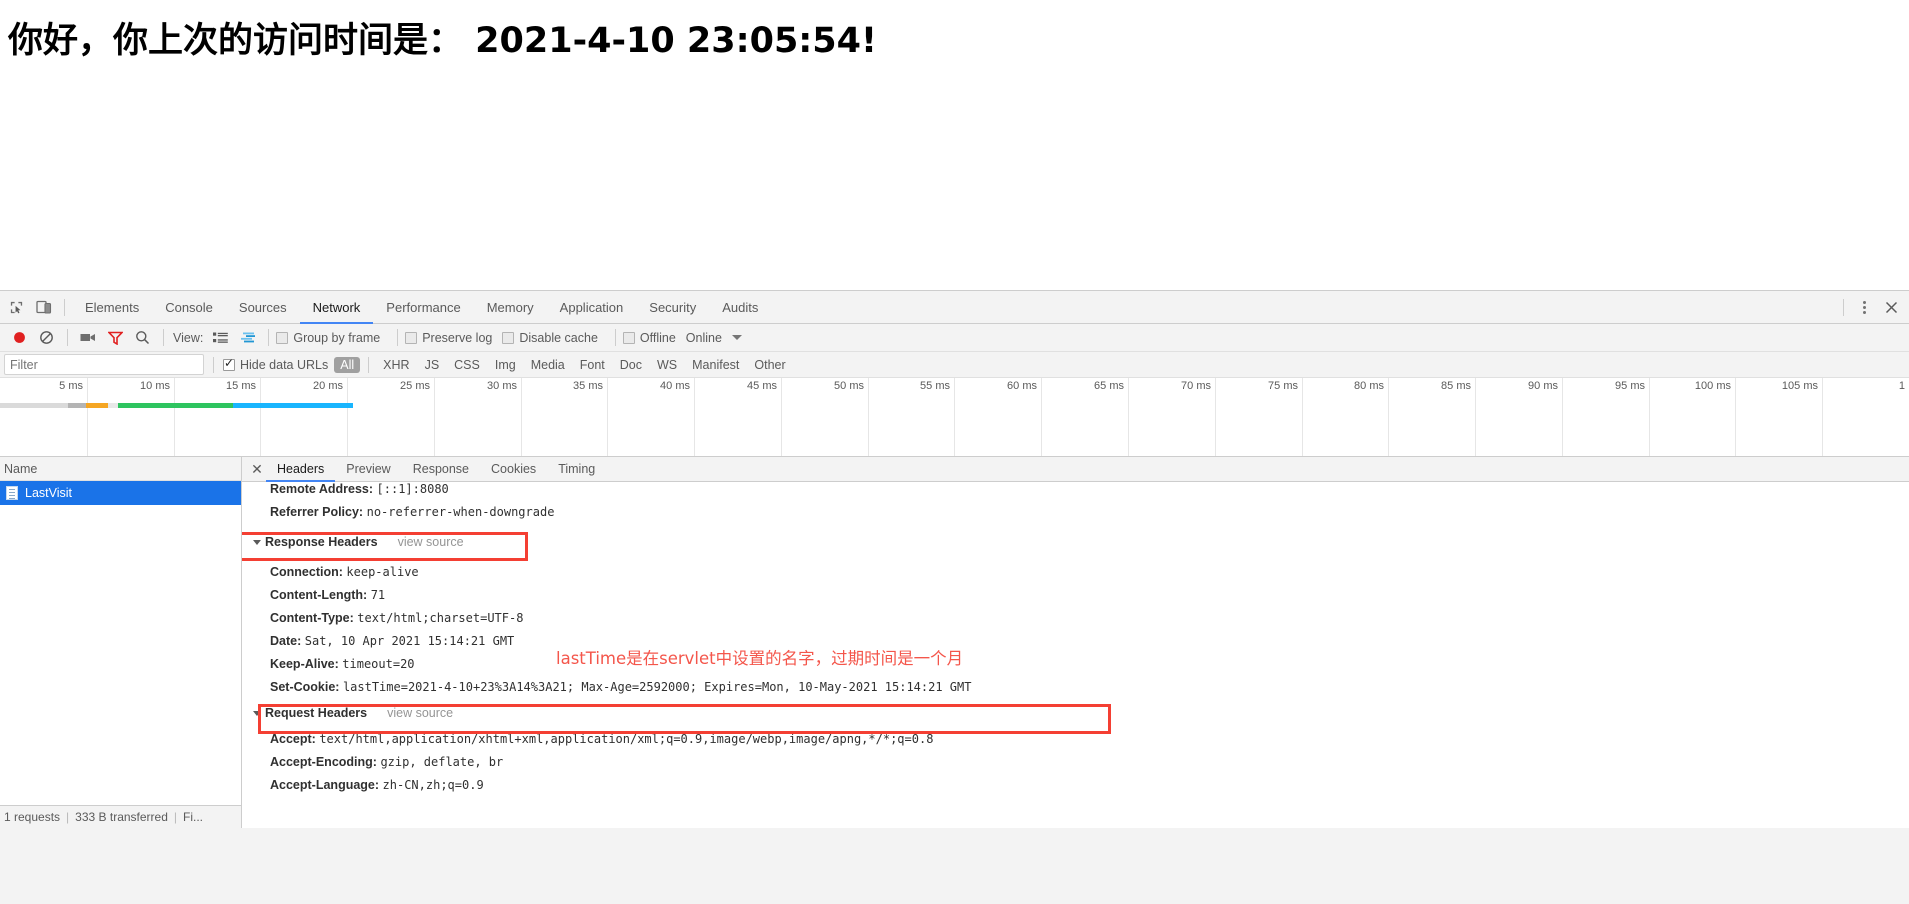  Describe the element at coordinates (704, 338) in the screenshot. I see `throttling-value: Online` at that location.